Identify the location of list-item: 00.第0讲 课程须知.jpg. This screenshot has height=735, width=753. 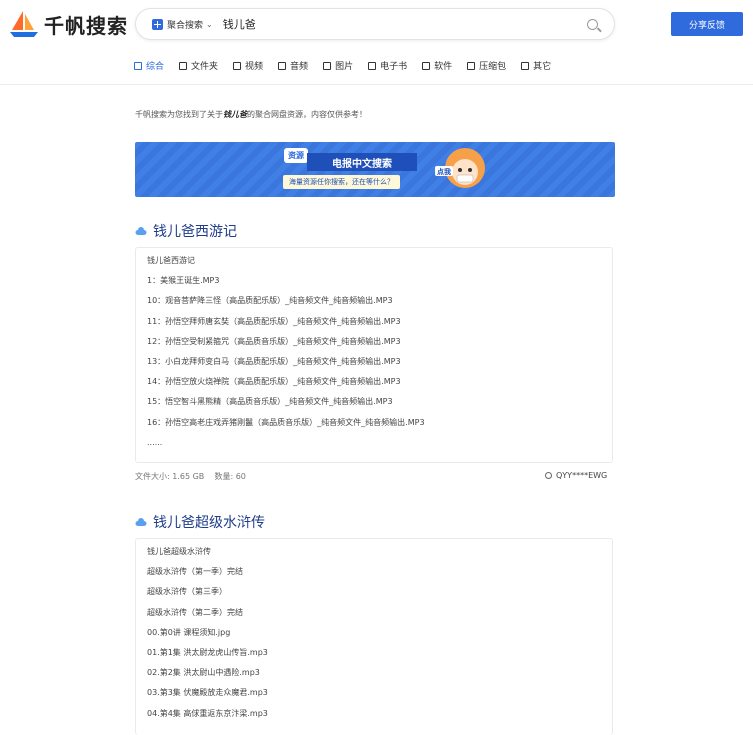
(189, 632).